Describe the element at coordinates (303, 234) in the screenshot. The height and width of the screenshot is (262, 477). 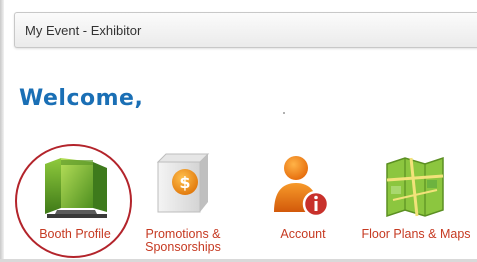
I see `tile-label: Account` at that location.